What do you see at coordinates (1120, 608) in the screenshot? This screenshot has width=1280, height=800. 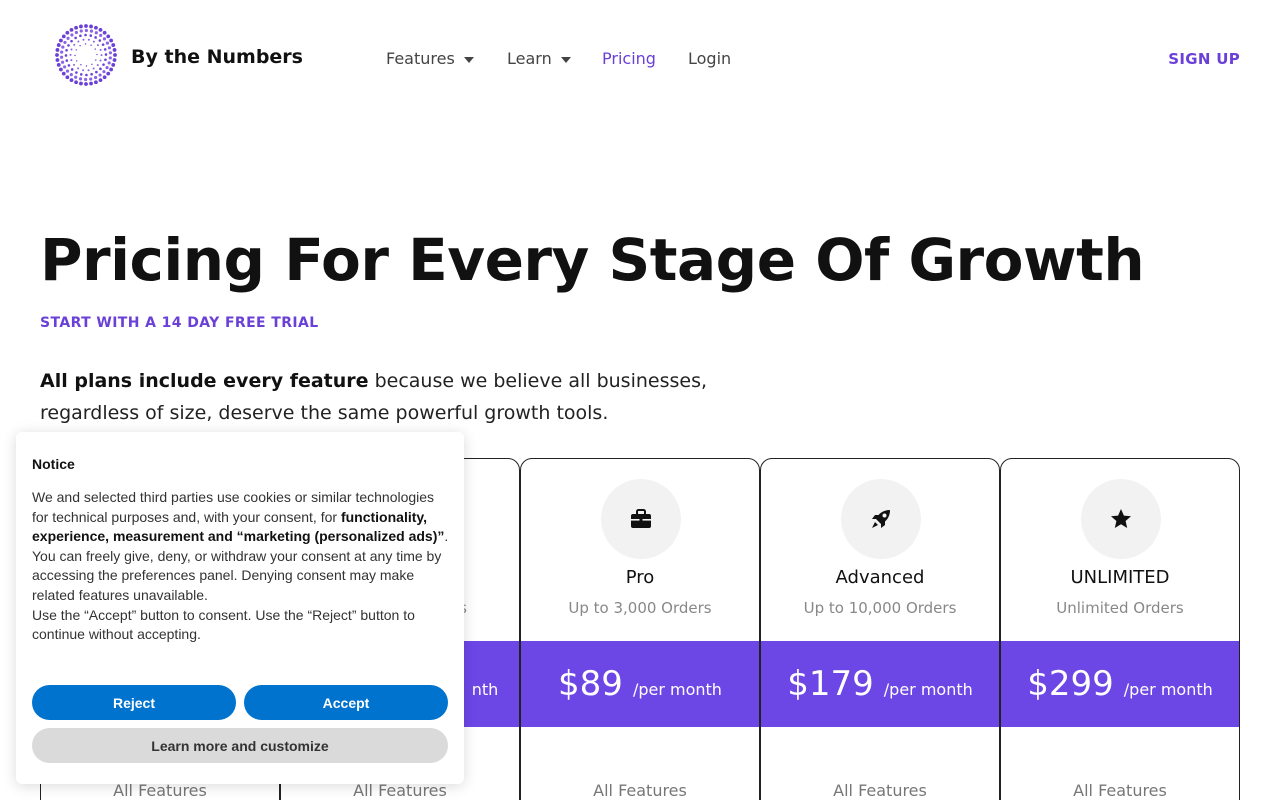 I see `plan-orders: Unlimited Orders` at bounding box center [1120, 608].